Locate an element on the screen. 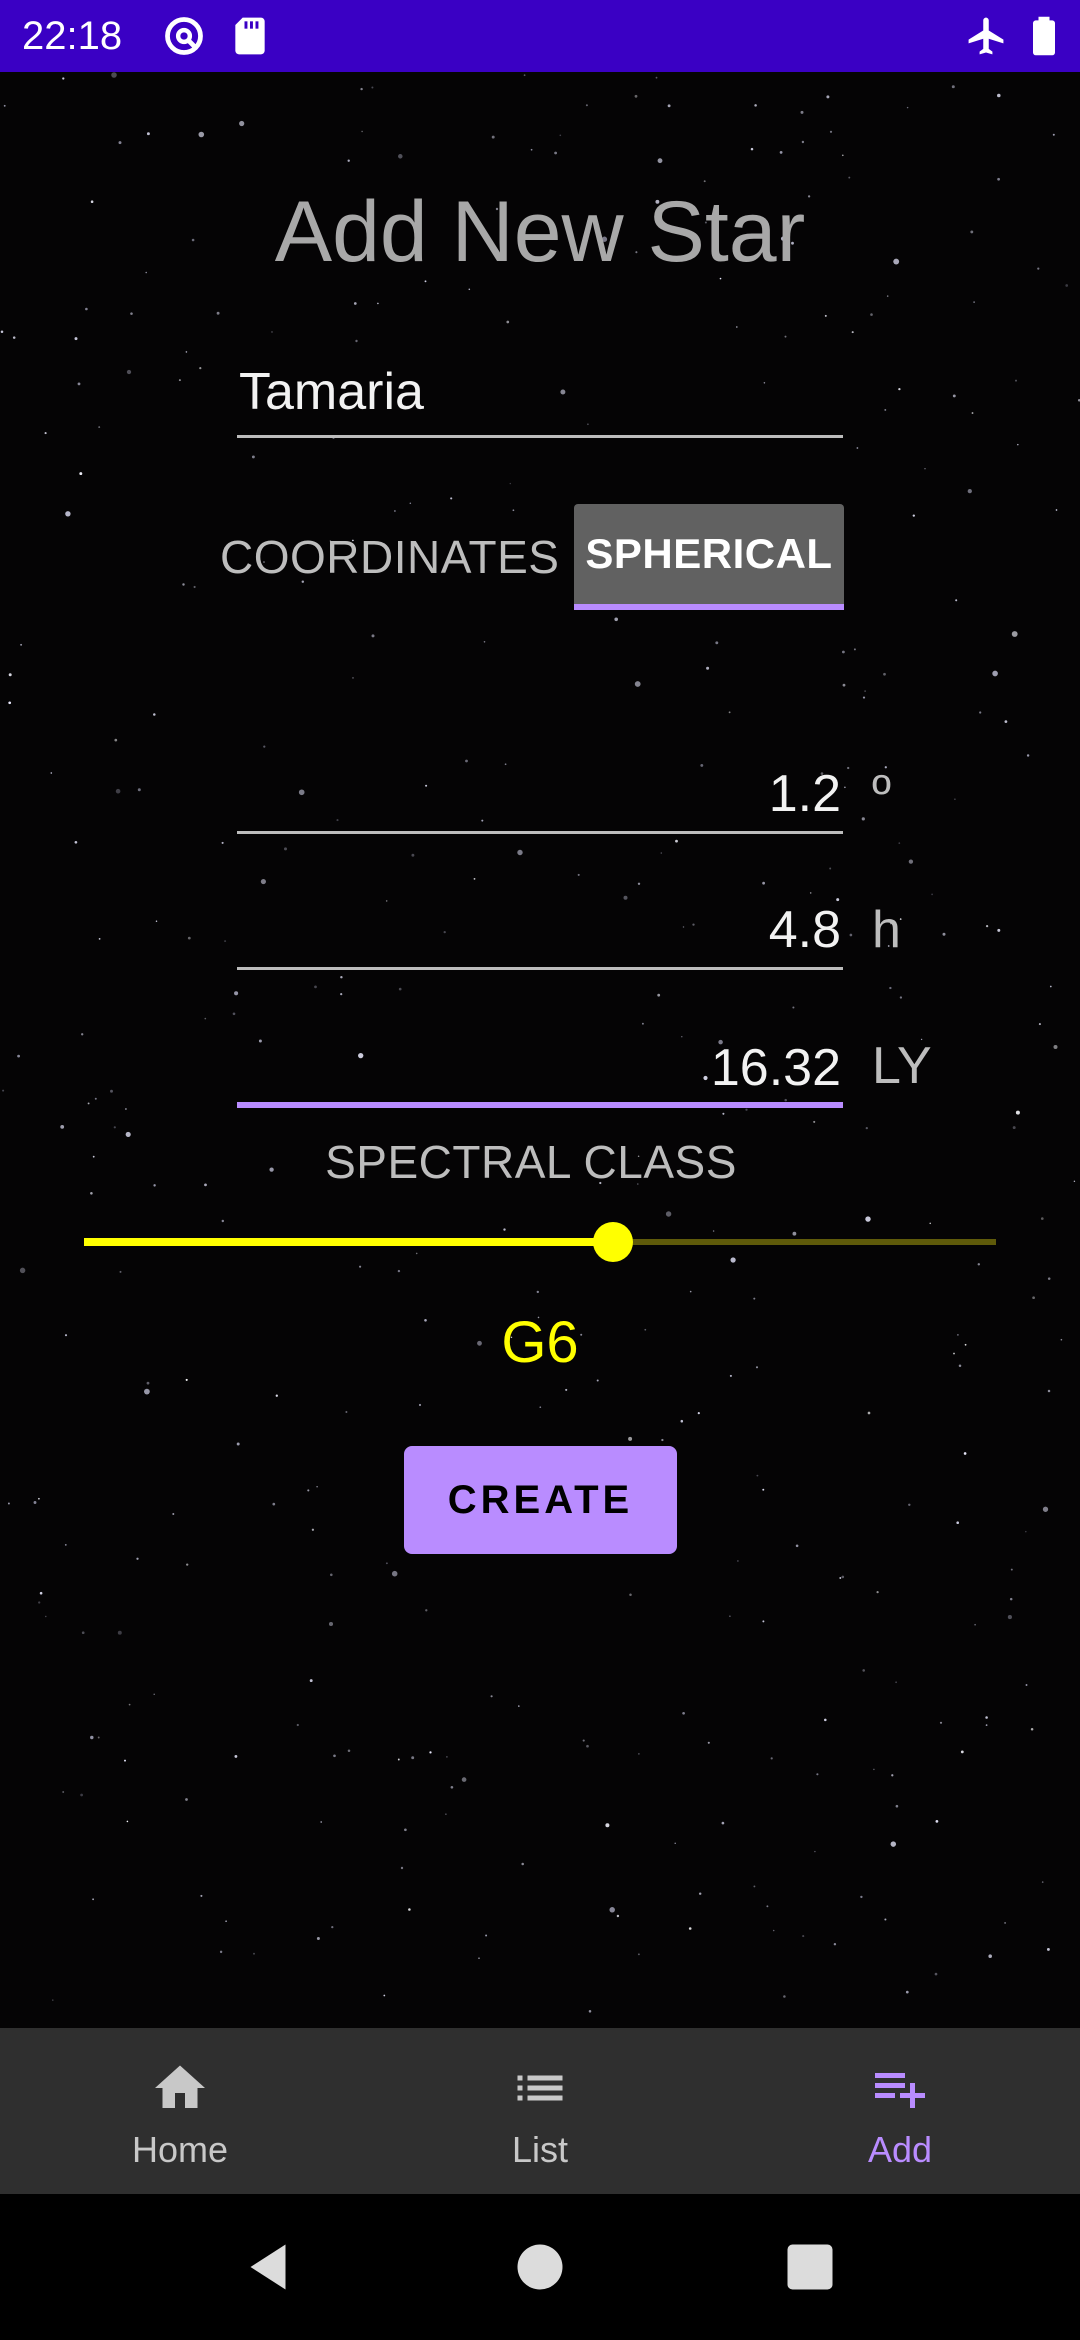 Image resolution: width=1080 pixels, height=2340 pixels. distance-input: 16.32 is located at coordinates (540, 1068).